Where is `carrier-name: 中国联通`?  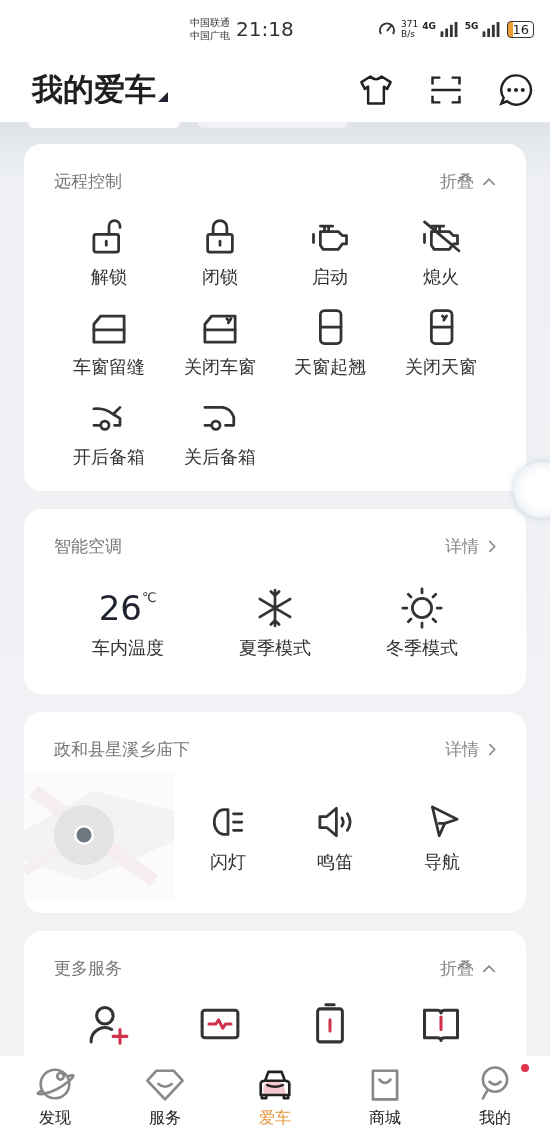 carrier-name: 中国联通 is located at coordinates (210, 22).